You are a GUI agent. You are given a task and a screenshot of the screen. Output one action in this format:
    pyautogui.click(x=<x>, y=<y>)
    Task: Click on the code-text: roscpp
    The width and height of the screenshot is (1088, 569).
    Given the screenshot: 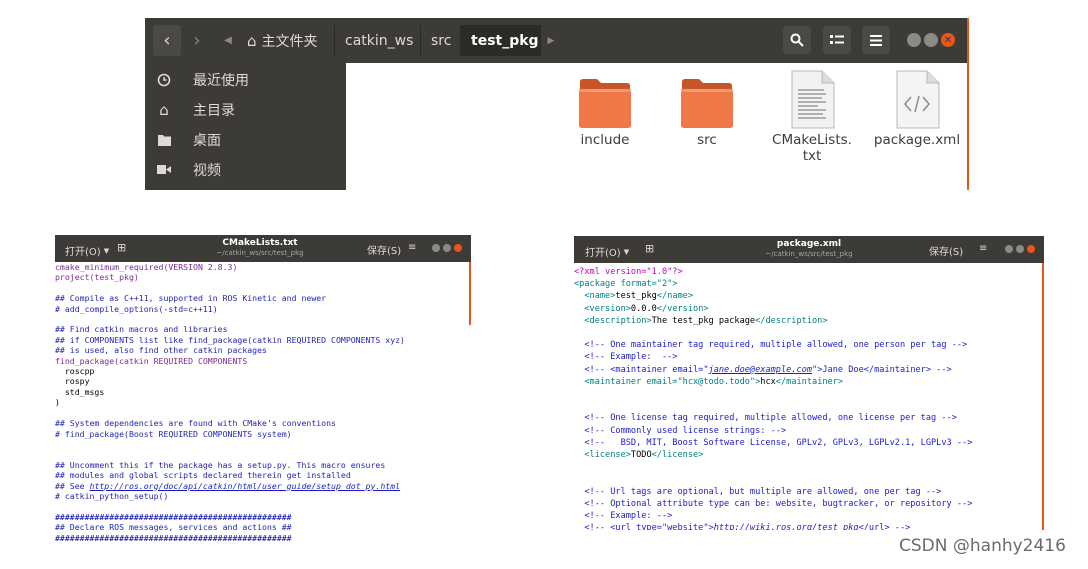 What is the action you would take?
    pyautogui.click(x=75, y=371)
    